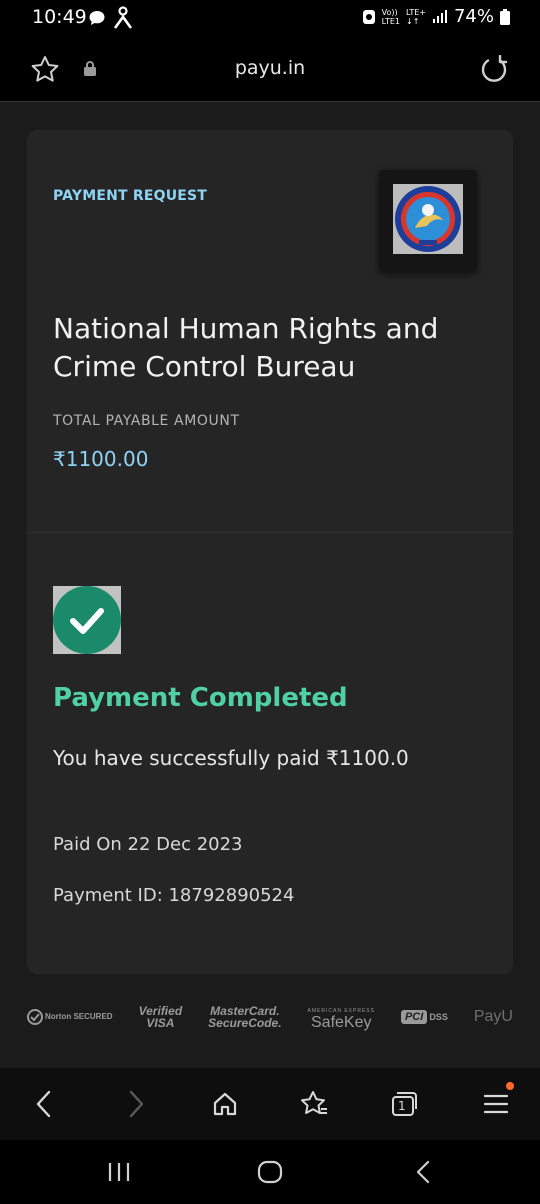 The width and height of the screenshot is (540, 1204). What do you see at coordinates (101, 459) in the screenshot?
I see `total-payable-amount: ₹1100.00` at bounding box center [101, 459].